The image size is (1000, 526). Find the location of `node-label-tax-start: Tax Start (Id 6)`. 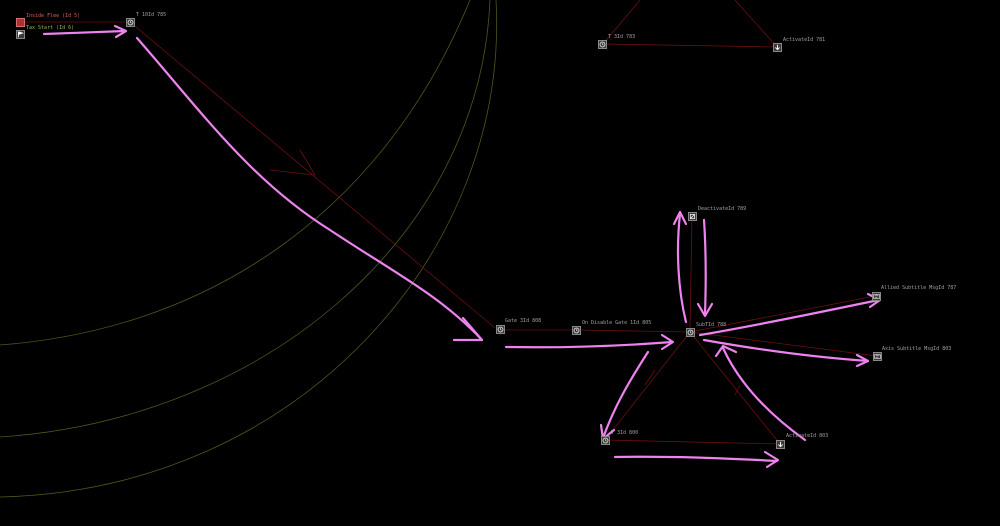

node-label-tax-start: Tax Start (Id 6) is located at coordinates (50, 28).